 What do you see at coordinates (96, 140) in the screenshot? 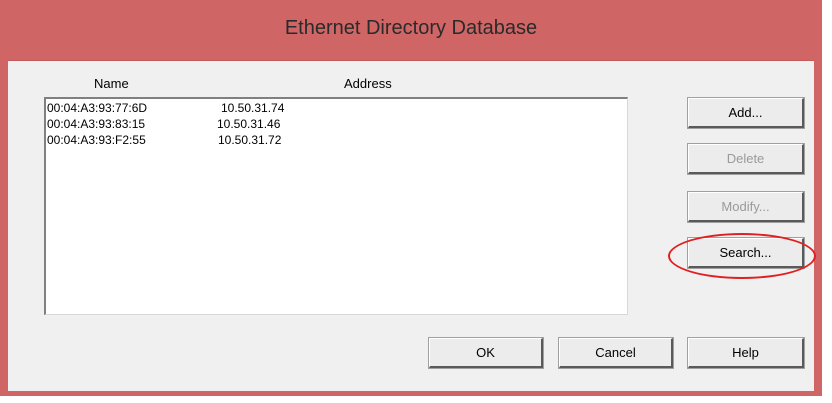
I see `list-item-name: 00:04:A3:93:F2:55` at bounding box center [96, 140].